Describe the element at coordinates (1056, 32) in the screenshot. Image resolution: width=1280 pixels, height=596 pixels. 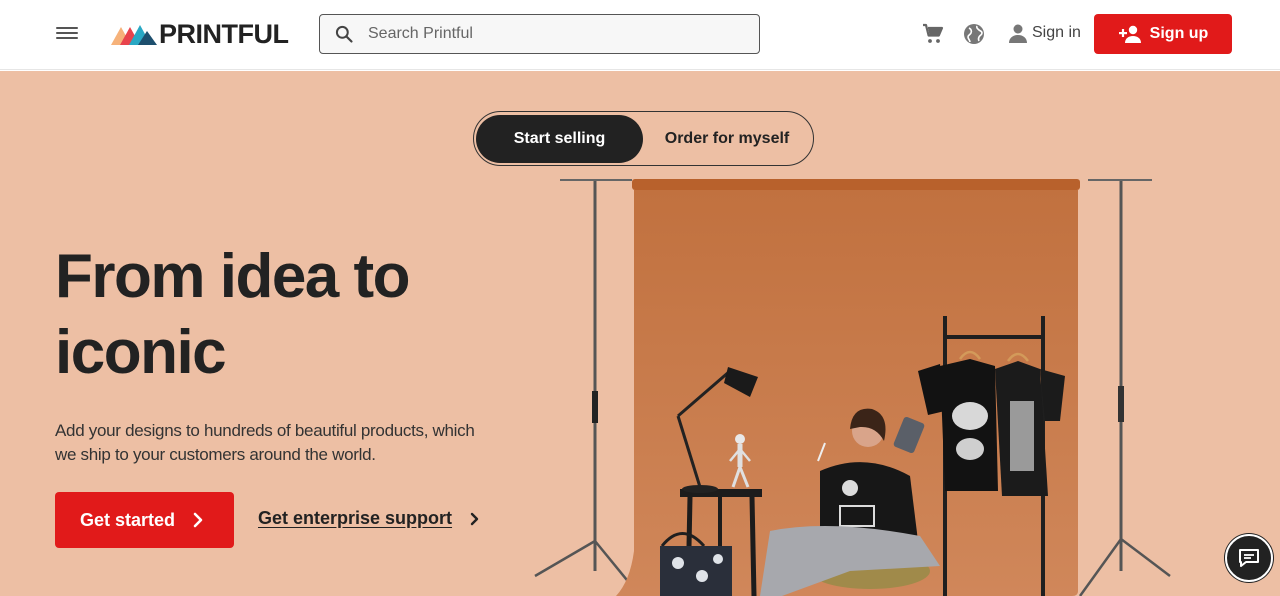
I see `sign-in-label: Sign in` at that location.